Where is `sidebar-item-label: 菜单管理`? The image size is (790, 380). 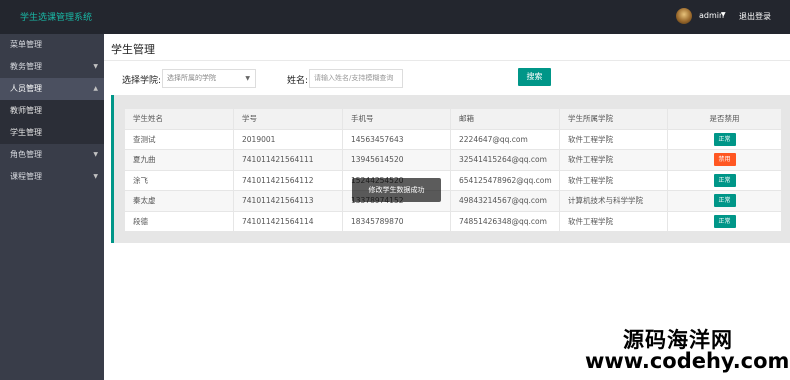
sidebar-item-label: 菜单管理 is located at coordinates (26, 44).